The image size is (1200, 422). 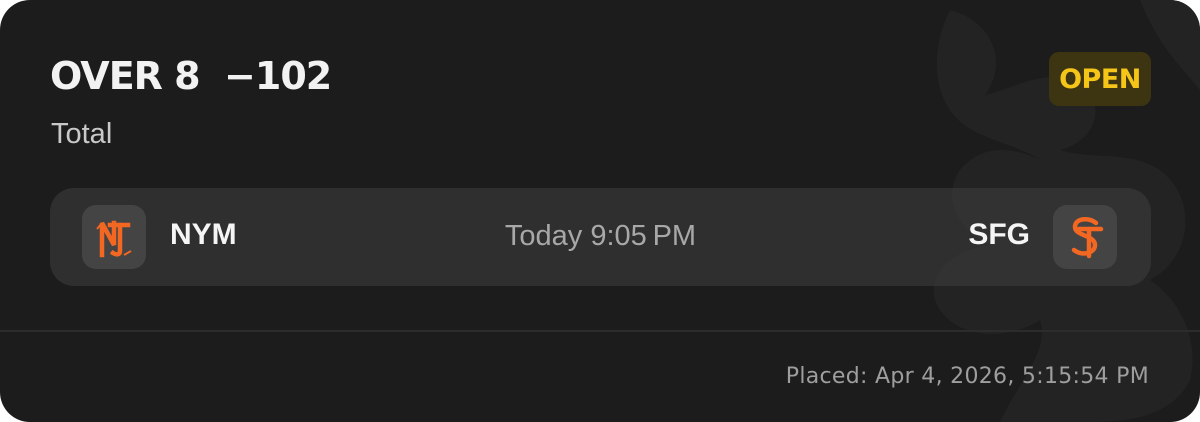 What do you see at coordinates (1085, 237) in the screenshot?
I see `giants-logo-icon` at bounding box center [1085, 237].